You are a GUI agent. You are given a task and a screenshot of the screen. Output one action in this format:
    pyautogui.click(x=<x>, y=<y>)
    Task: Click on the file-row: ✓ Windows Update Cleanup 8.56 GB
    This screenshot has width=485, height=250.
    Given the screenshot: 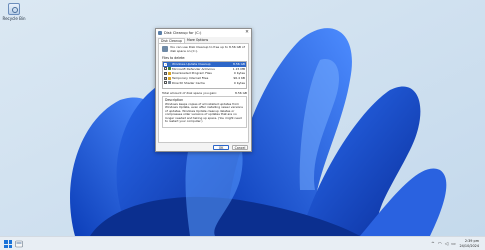 What is the action you would take?
    pyautogui.click(x=204, y=64)
    